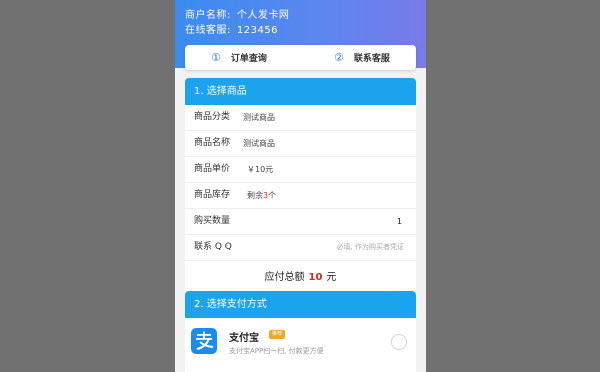 This screenshot has height=372, width=600. I want to click on product-category-row: 商品分类 测试商品, so click(300, 118).